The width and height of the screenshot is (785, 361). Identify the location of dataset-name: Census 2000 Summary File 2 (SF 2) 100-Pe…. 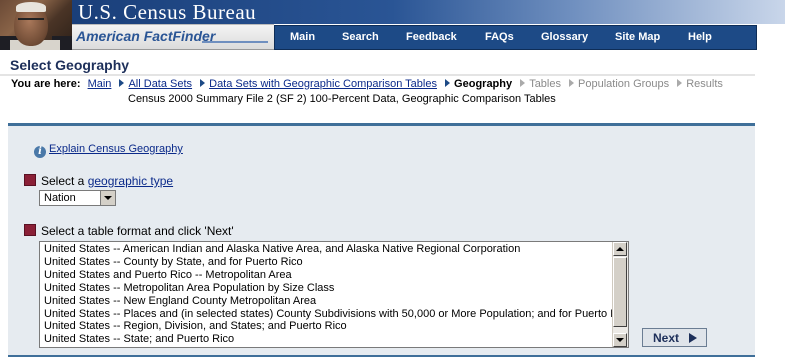
(342, 99).